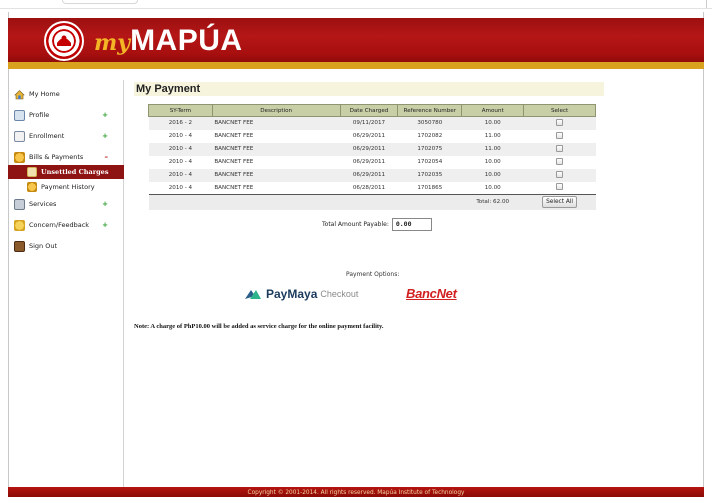 The height and width of the screenshot is (497, 712). What do you see at coordinates (47, 136) in the screenshot?
I see `sidebar-item-label: Enrollment` at bounding box center [47, 136].